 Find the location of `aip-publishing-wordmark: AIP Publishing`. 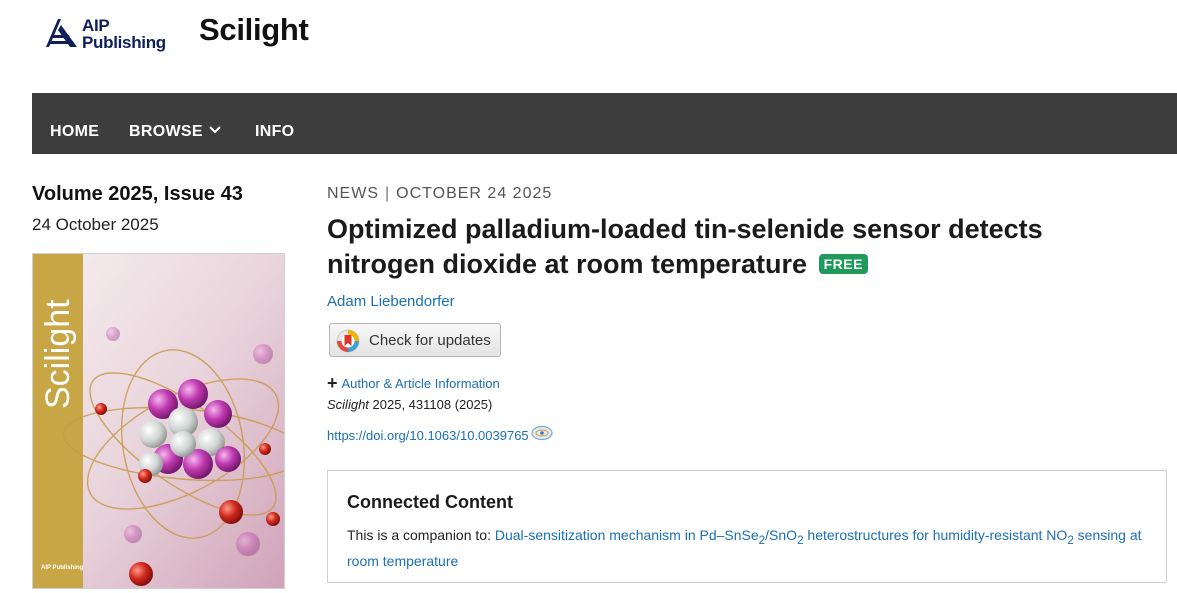

aip-publishing-wordmark: AIP Publishing is located at coordinates (124, 34).